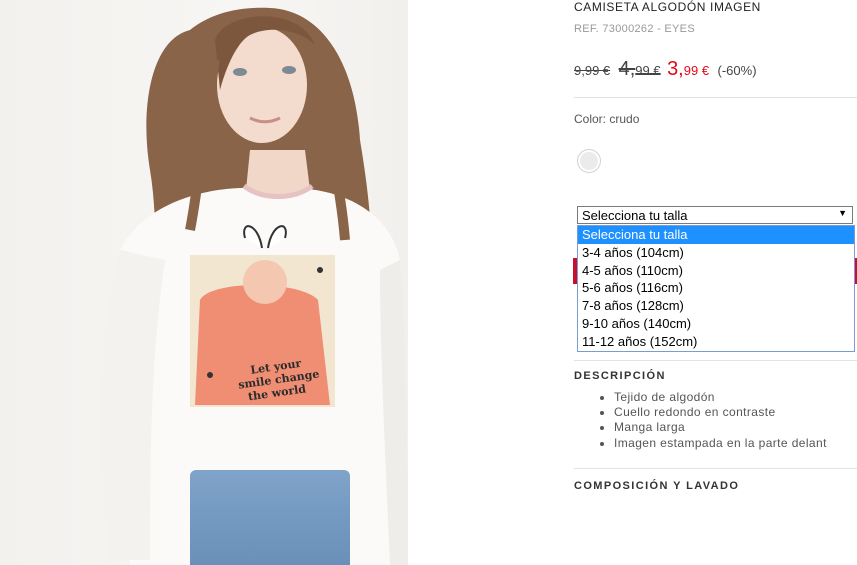  What do you see at coordinates (648, 70) in the screenshot?
I see `previous-price-dec: 99 €` at bounding box center [648, 70].